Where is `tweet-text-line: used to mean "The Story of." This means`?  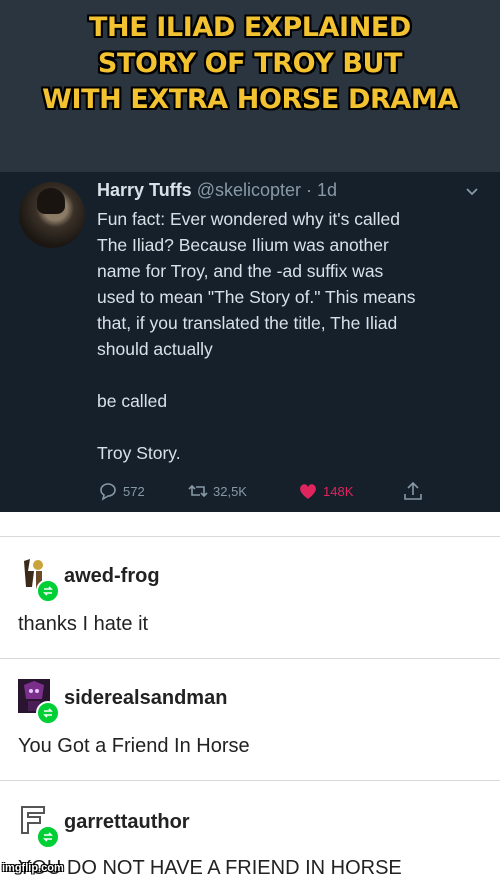 tweet-text-line: used to mean "The Story of." This means is located at coordinates (256, 297).